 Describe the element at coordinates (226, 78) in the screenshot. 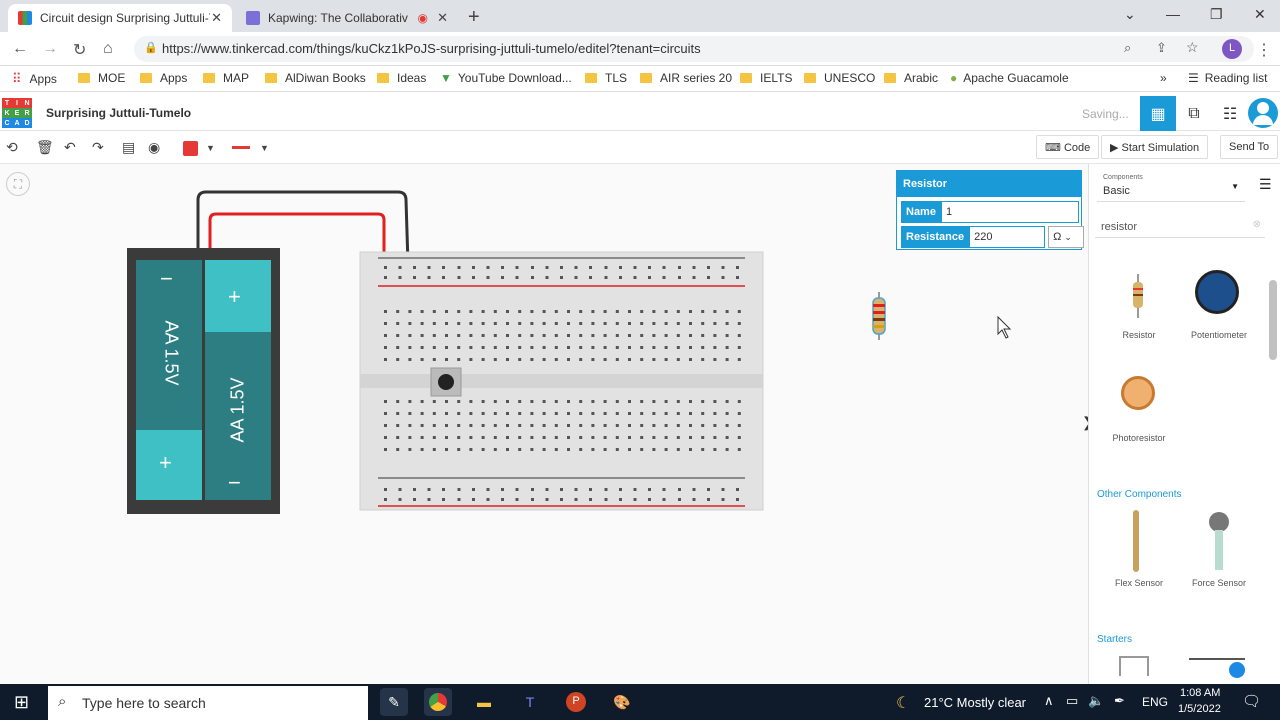

I see `bookmark-map: MAP` at that location.